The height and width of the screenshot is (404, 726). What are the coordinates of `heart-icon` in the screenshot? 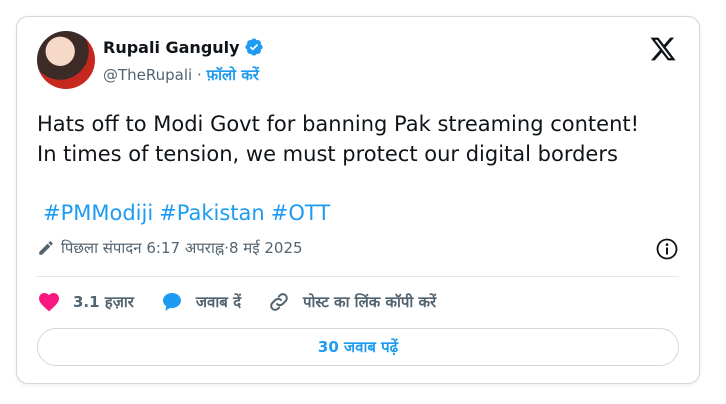 It's located at (49, 302).